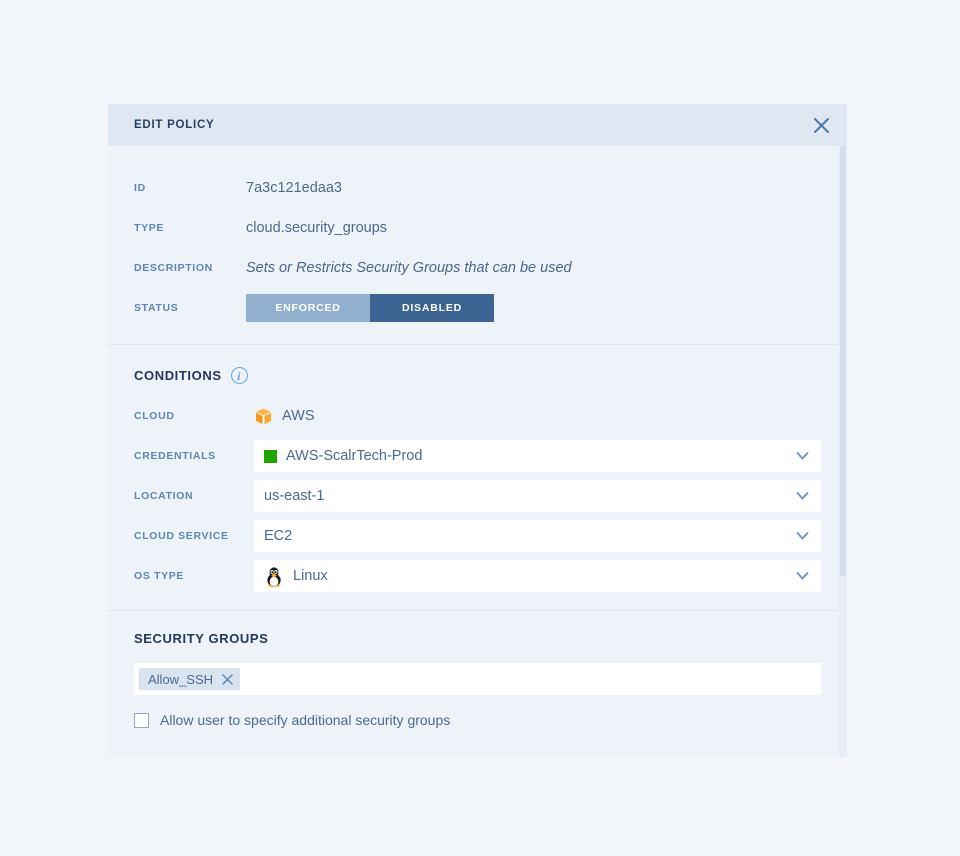  What do you see at coordinates (432, 308) in the screenshot?
I see `status-option-disabled: DISABLED` at bounding box center [432, 308].